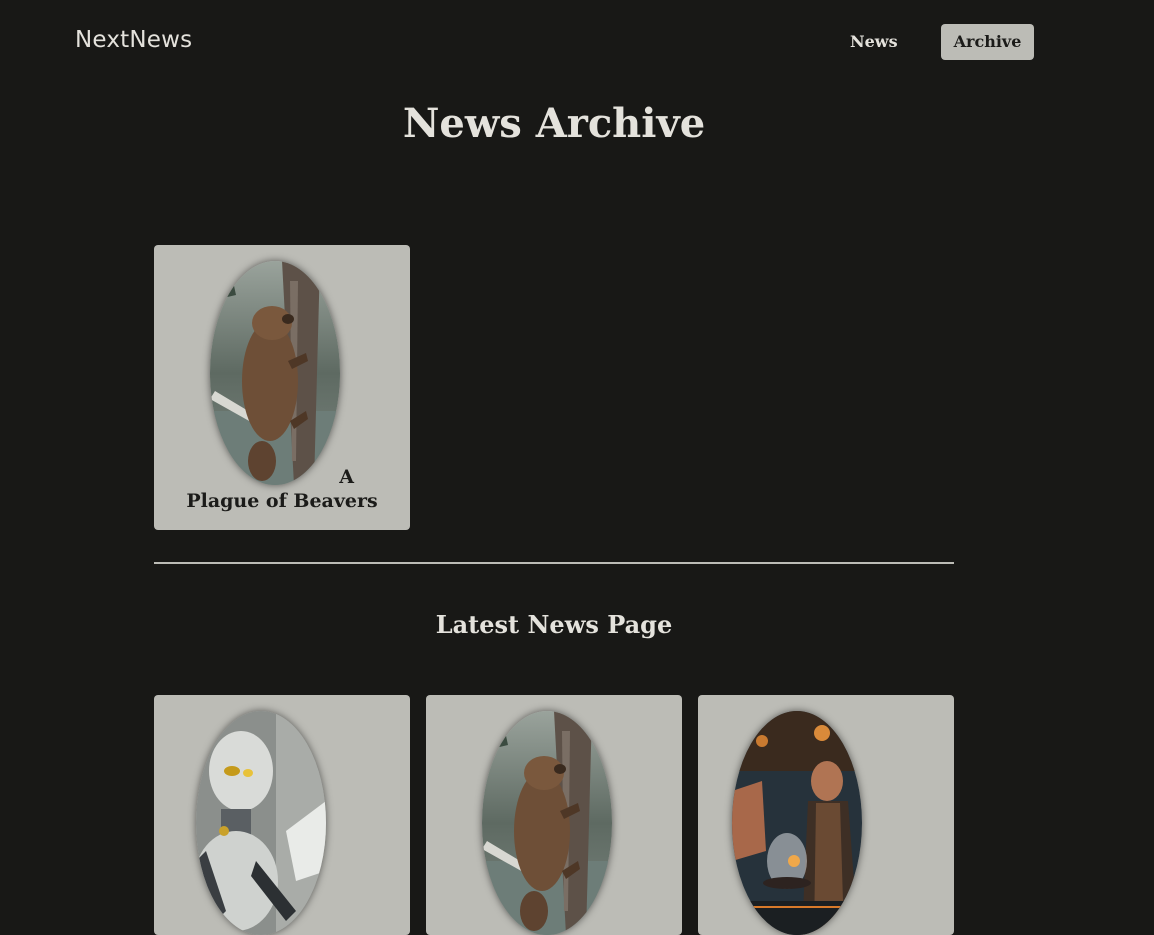 This screenshot has height=935, width=1154. Describe the element at coordinates (874, 42) in the screenshot. I see `nav-link-news: News` at that location.